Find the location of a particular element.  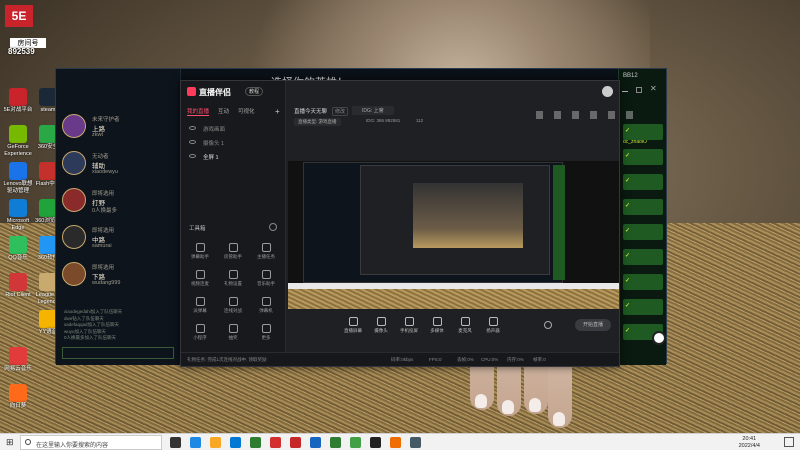

room-edit-button: 修改 is located at coordinates (340, 111).